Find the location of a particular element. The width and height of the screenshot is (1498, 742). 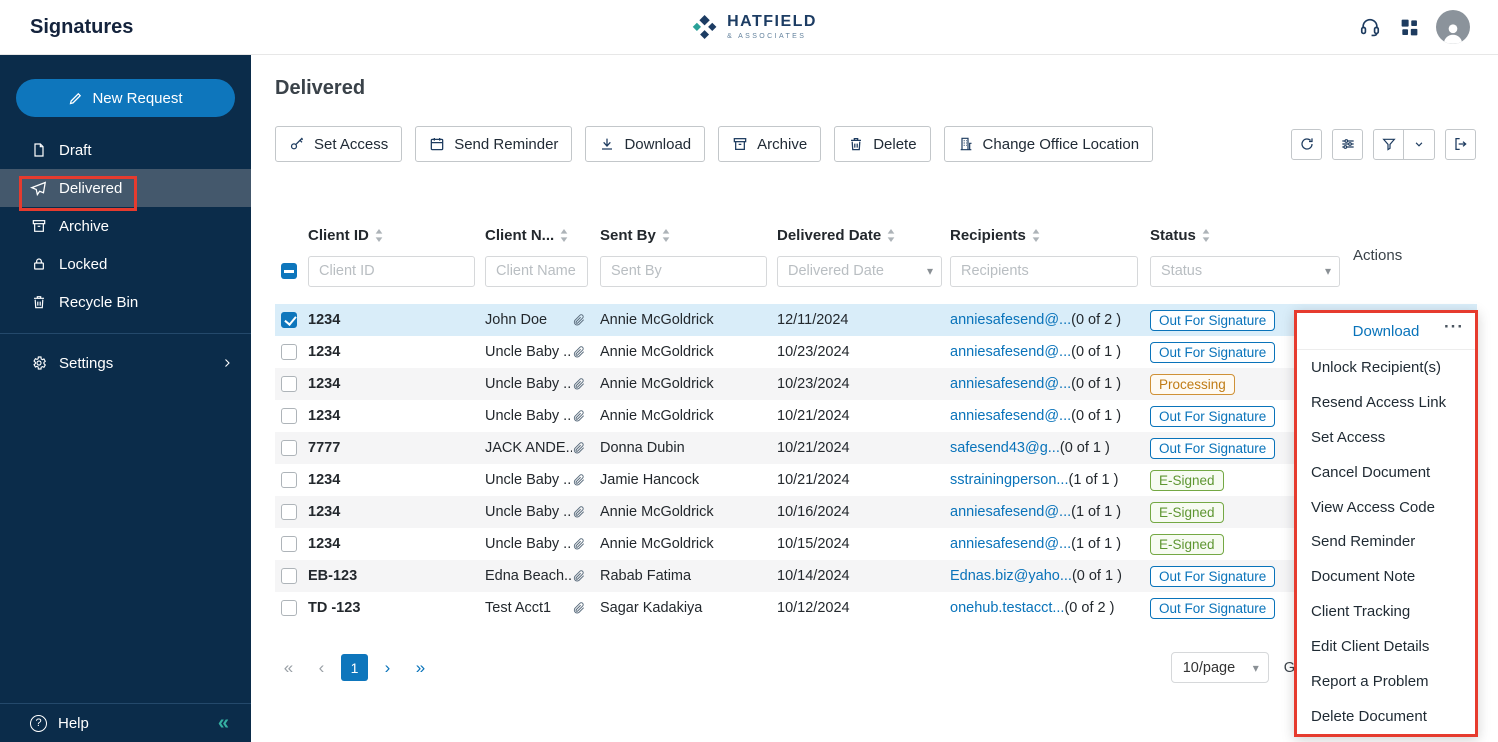

chevron-down-icon is located at coordinates (1419, 144).